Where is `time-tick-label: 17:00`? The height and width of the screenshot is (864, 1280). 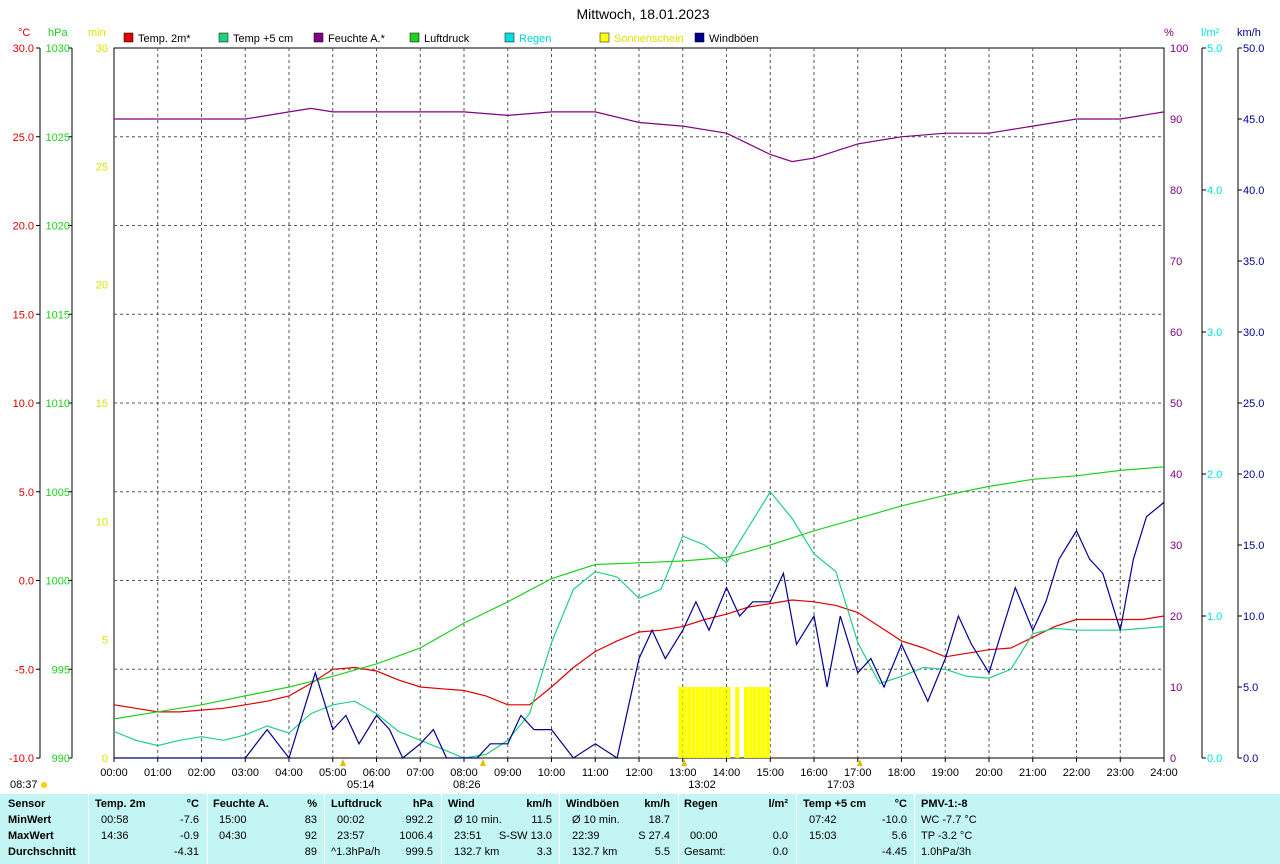
time-tick-label: 17:00 is located at coordinates (858, 773).